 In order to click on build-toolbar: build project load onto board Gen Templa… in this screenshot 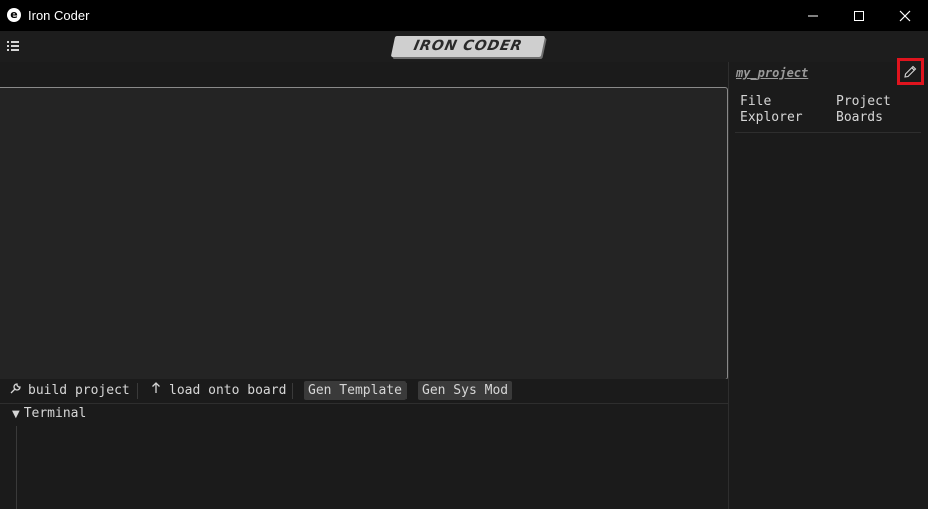, I will do `click(364, 391)`.